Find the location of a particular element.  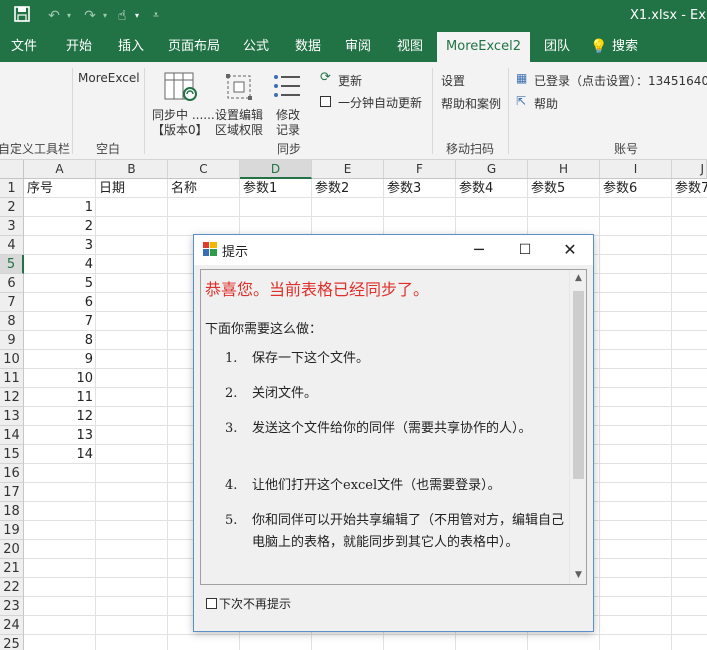

header-cell: 参数4 is located at coordinates (492, 188).